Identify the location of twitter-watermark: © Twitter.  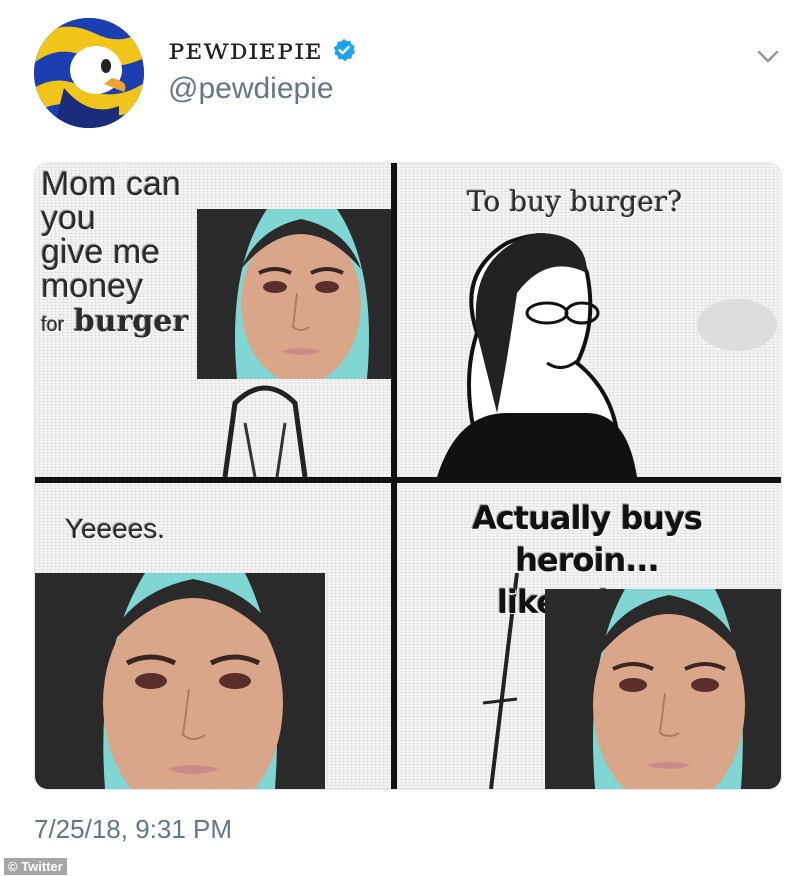
(35, 866).